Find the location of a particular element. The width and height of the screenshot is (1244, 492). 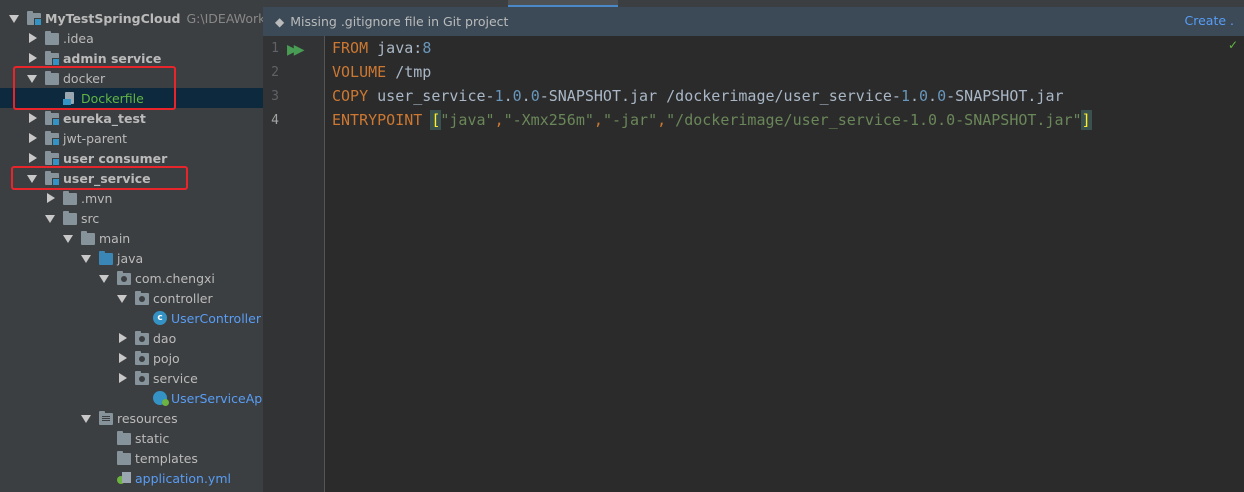

tree-node: application.yml is located at coordinates (131, 478).